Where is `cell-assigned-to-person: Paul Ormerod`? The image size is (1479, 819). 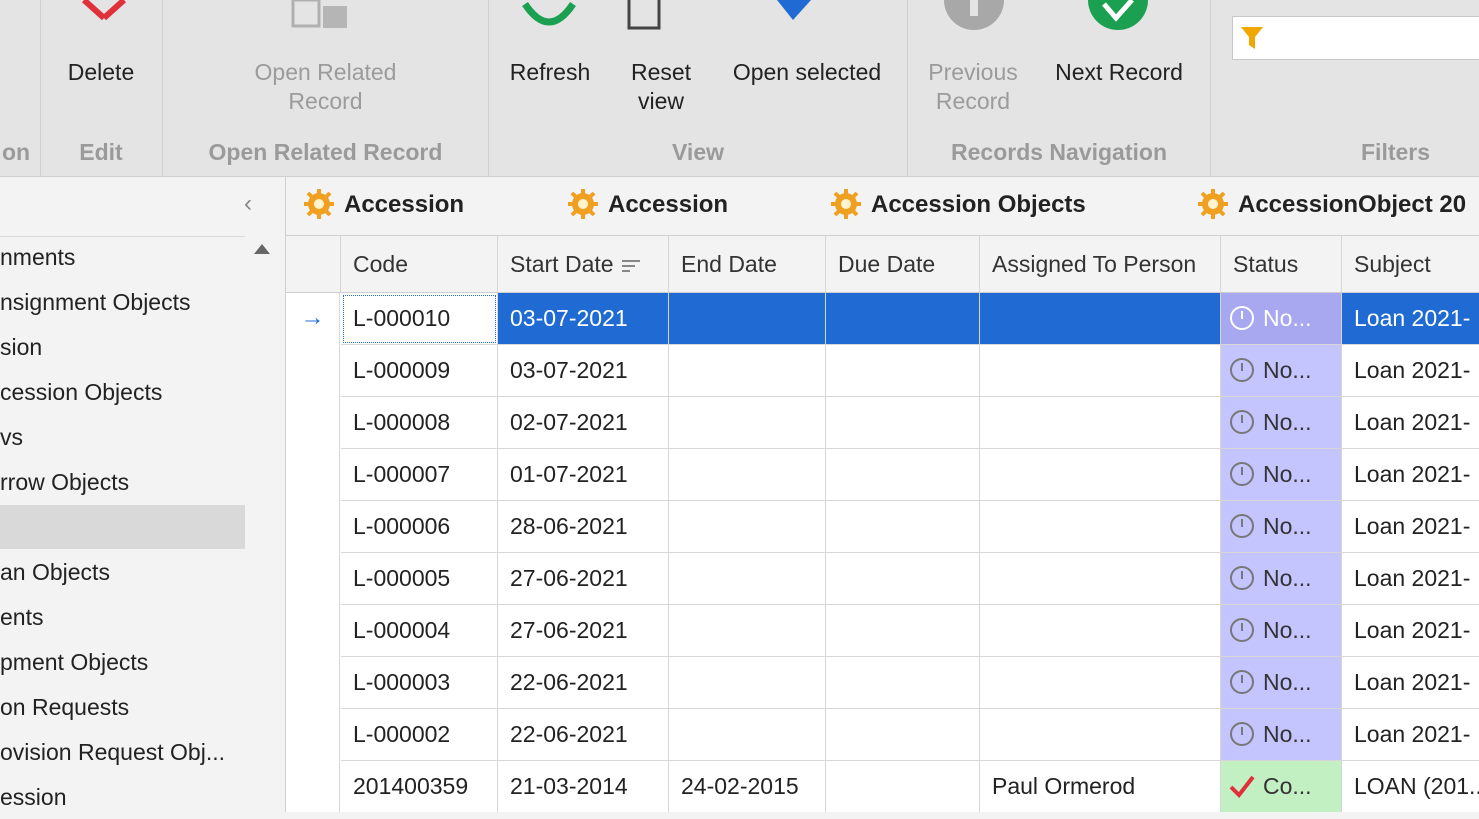
cell-assigned-to-person: Paul Ormerod is located at coordinates (1100, 786).